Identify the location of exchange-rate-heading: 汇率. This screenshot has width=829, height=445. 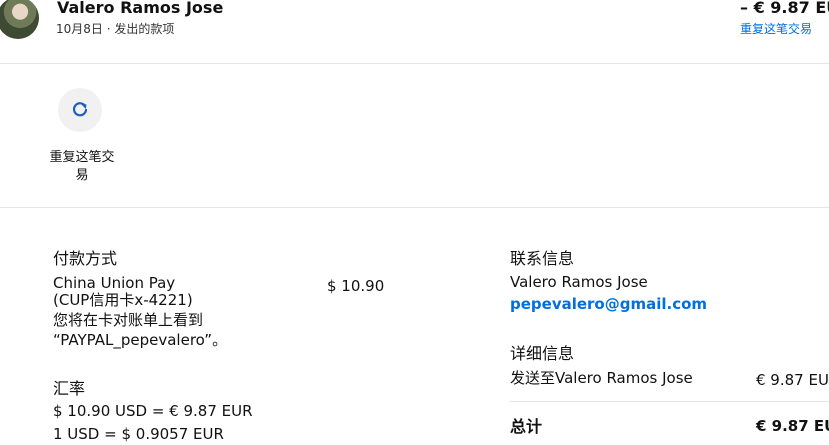
(69, 388).